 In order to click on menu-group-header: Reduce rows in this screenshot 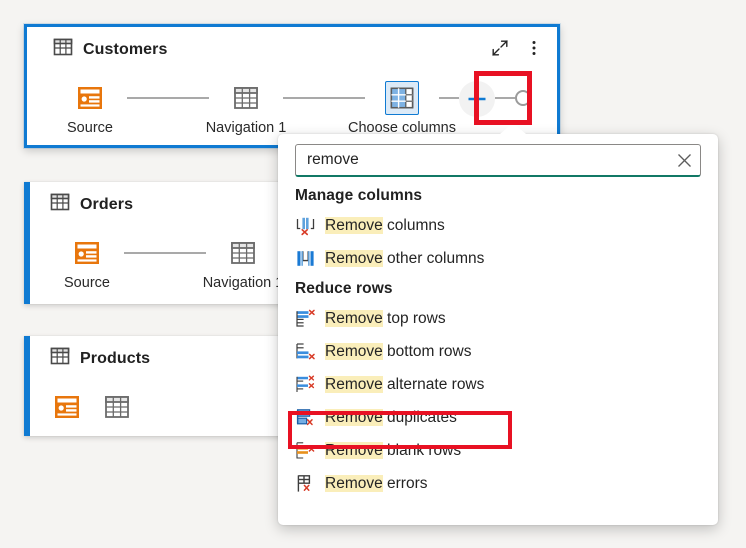, I will do `click(344, 288)`.